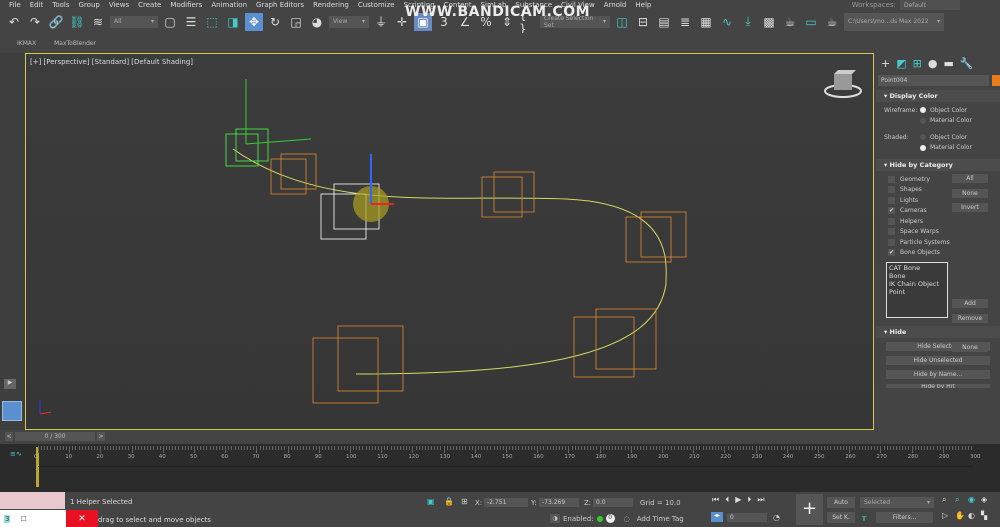  What do you see at coordinates (987, 500) in the screenshot?
I see `zoom-extents-all-icon: ◈` at bounding box center [987, 500].